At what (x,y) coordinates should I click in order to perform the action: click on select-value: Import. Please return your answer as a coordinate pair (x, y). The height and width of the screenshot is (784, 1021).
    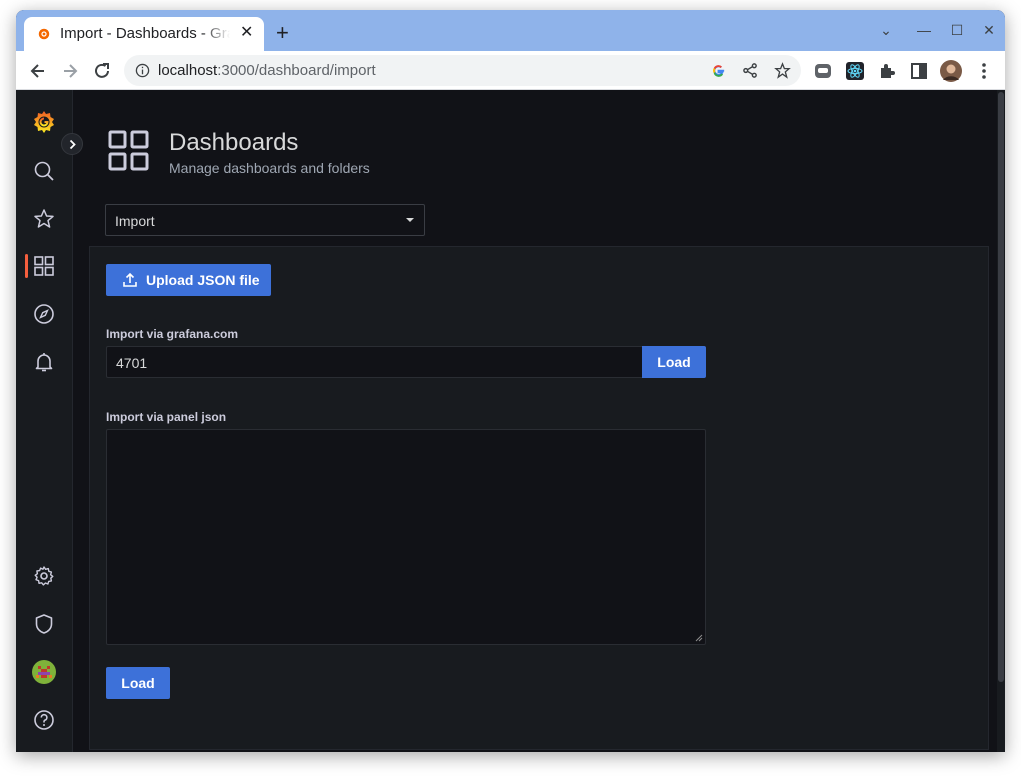
    Looking at the image, I should click on (135, 221).